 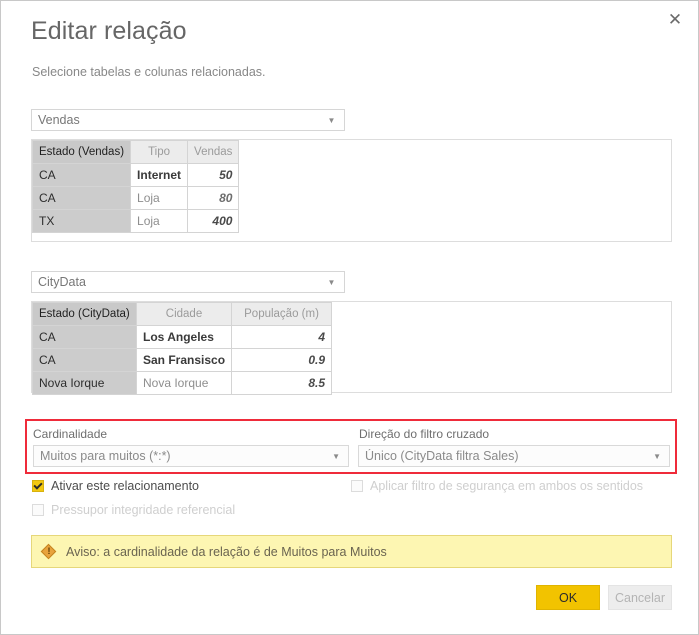 I want to click on cancel-button: Cancelar, so click(x=640, y=597).